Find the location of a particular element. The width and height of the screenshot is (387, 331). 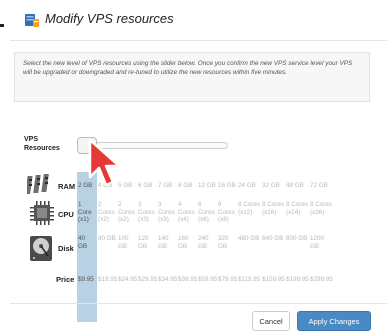

price-option: $9.95 is located at coordinates (87, 280).